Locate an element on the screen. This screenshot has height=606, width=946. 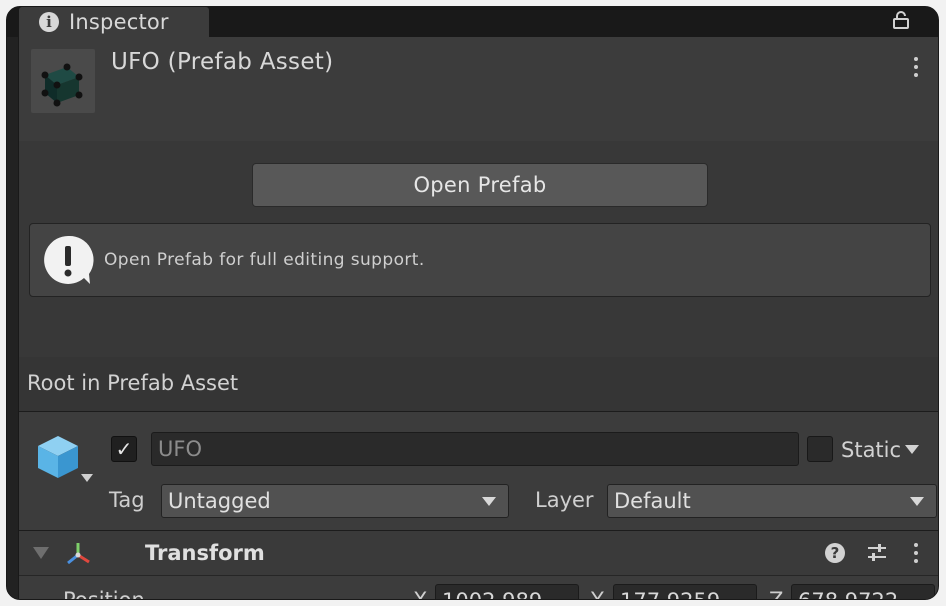
info-icon: i is located at coordinates (49, 22).